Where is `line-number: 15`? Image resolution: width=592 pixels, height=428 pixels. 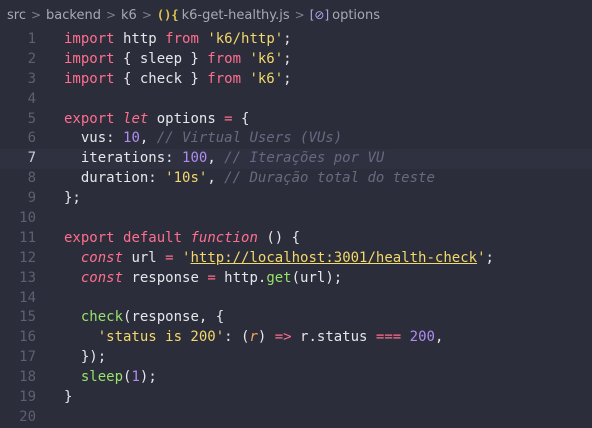 line-number: 15 is located at coordinates (27, 317).